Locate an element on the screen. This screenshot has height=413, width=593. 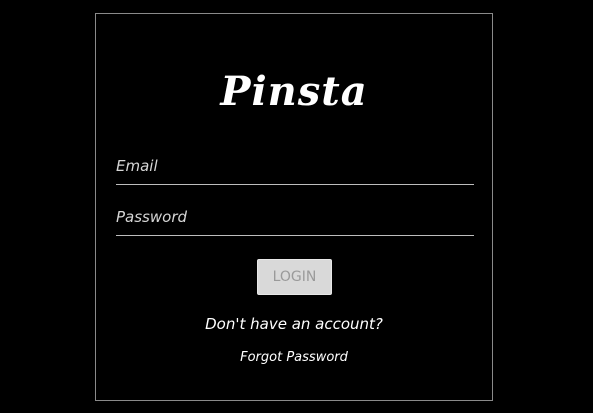
app-logo: Pinsta is located at coordinates (294, 91).